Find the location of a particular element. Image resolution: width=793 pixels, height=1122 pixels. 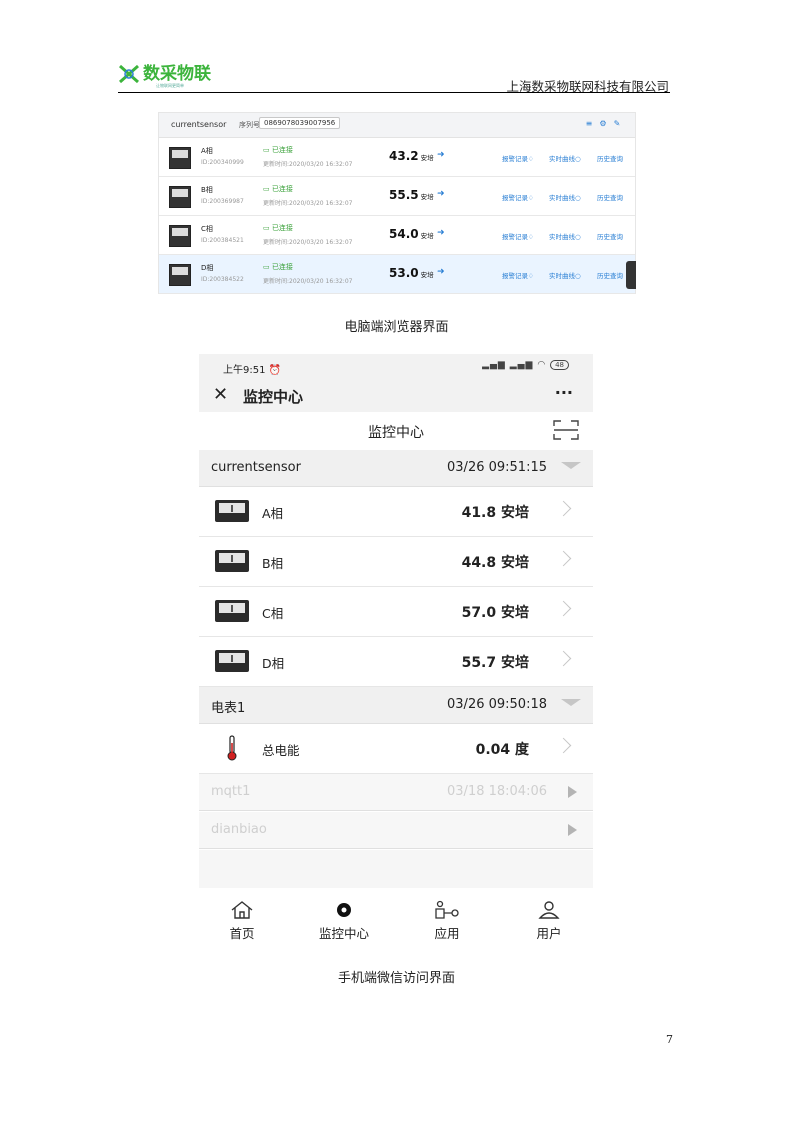

list-item: B相 44.8 安培 is located at coordinates (396, 562).